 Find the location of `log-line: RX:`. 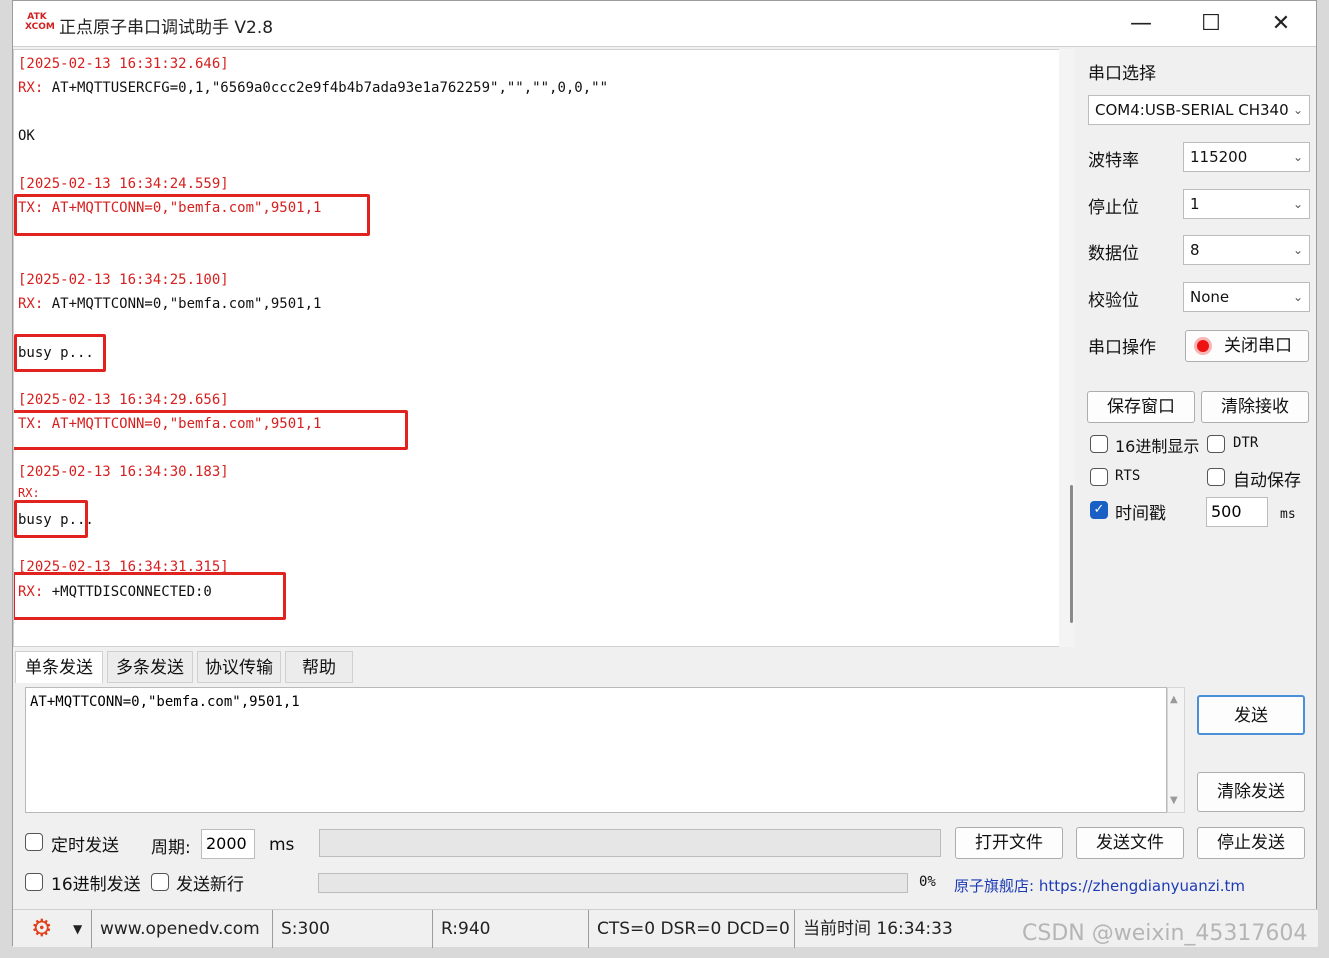

log-line: RX: is located at coordinates (29, 493).